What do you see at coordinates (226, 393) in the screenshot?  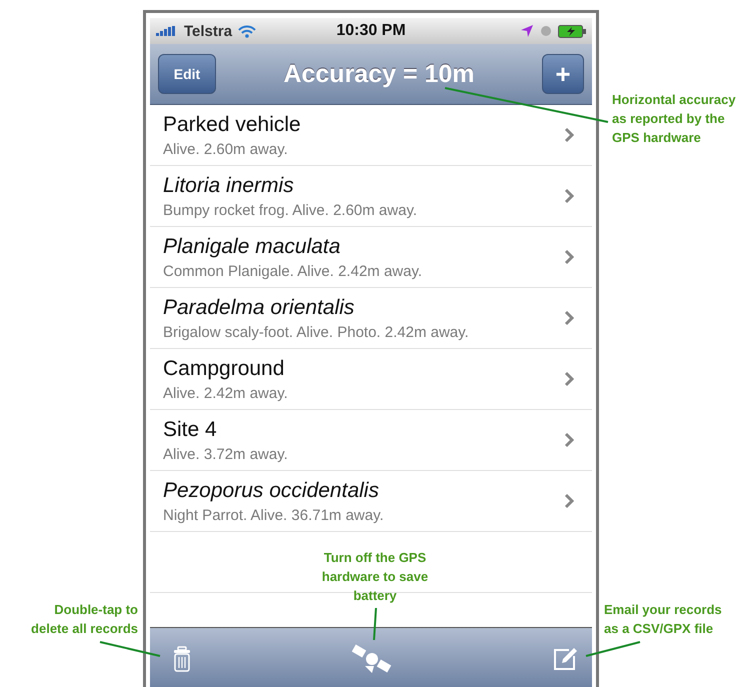 I see `record-subtitle: Alive. 2.42m away.` at bounding box center [226, 393].